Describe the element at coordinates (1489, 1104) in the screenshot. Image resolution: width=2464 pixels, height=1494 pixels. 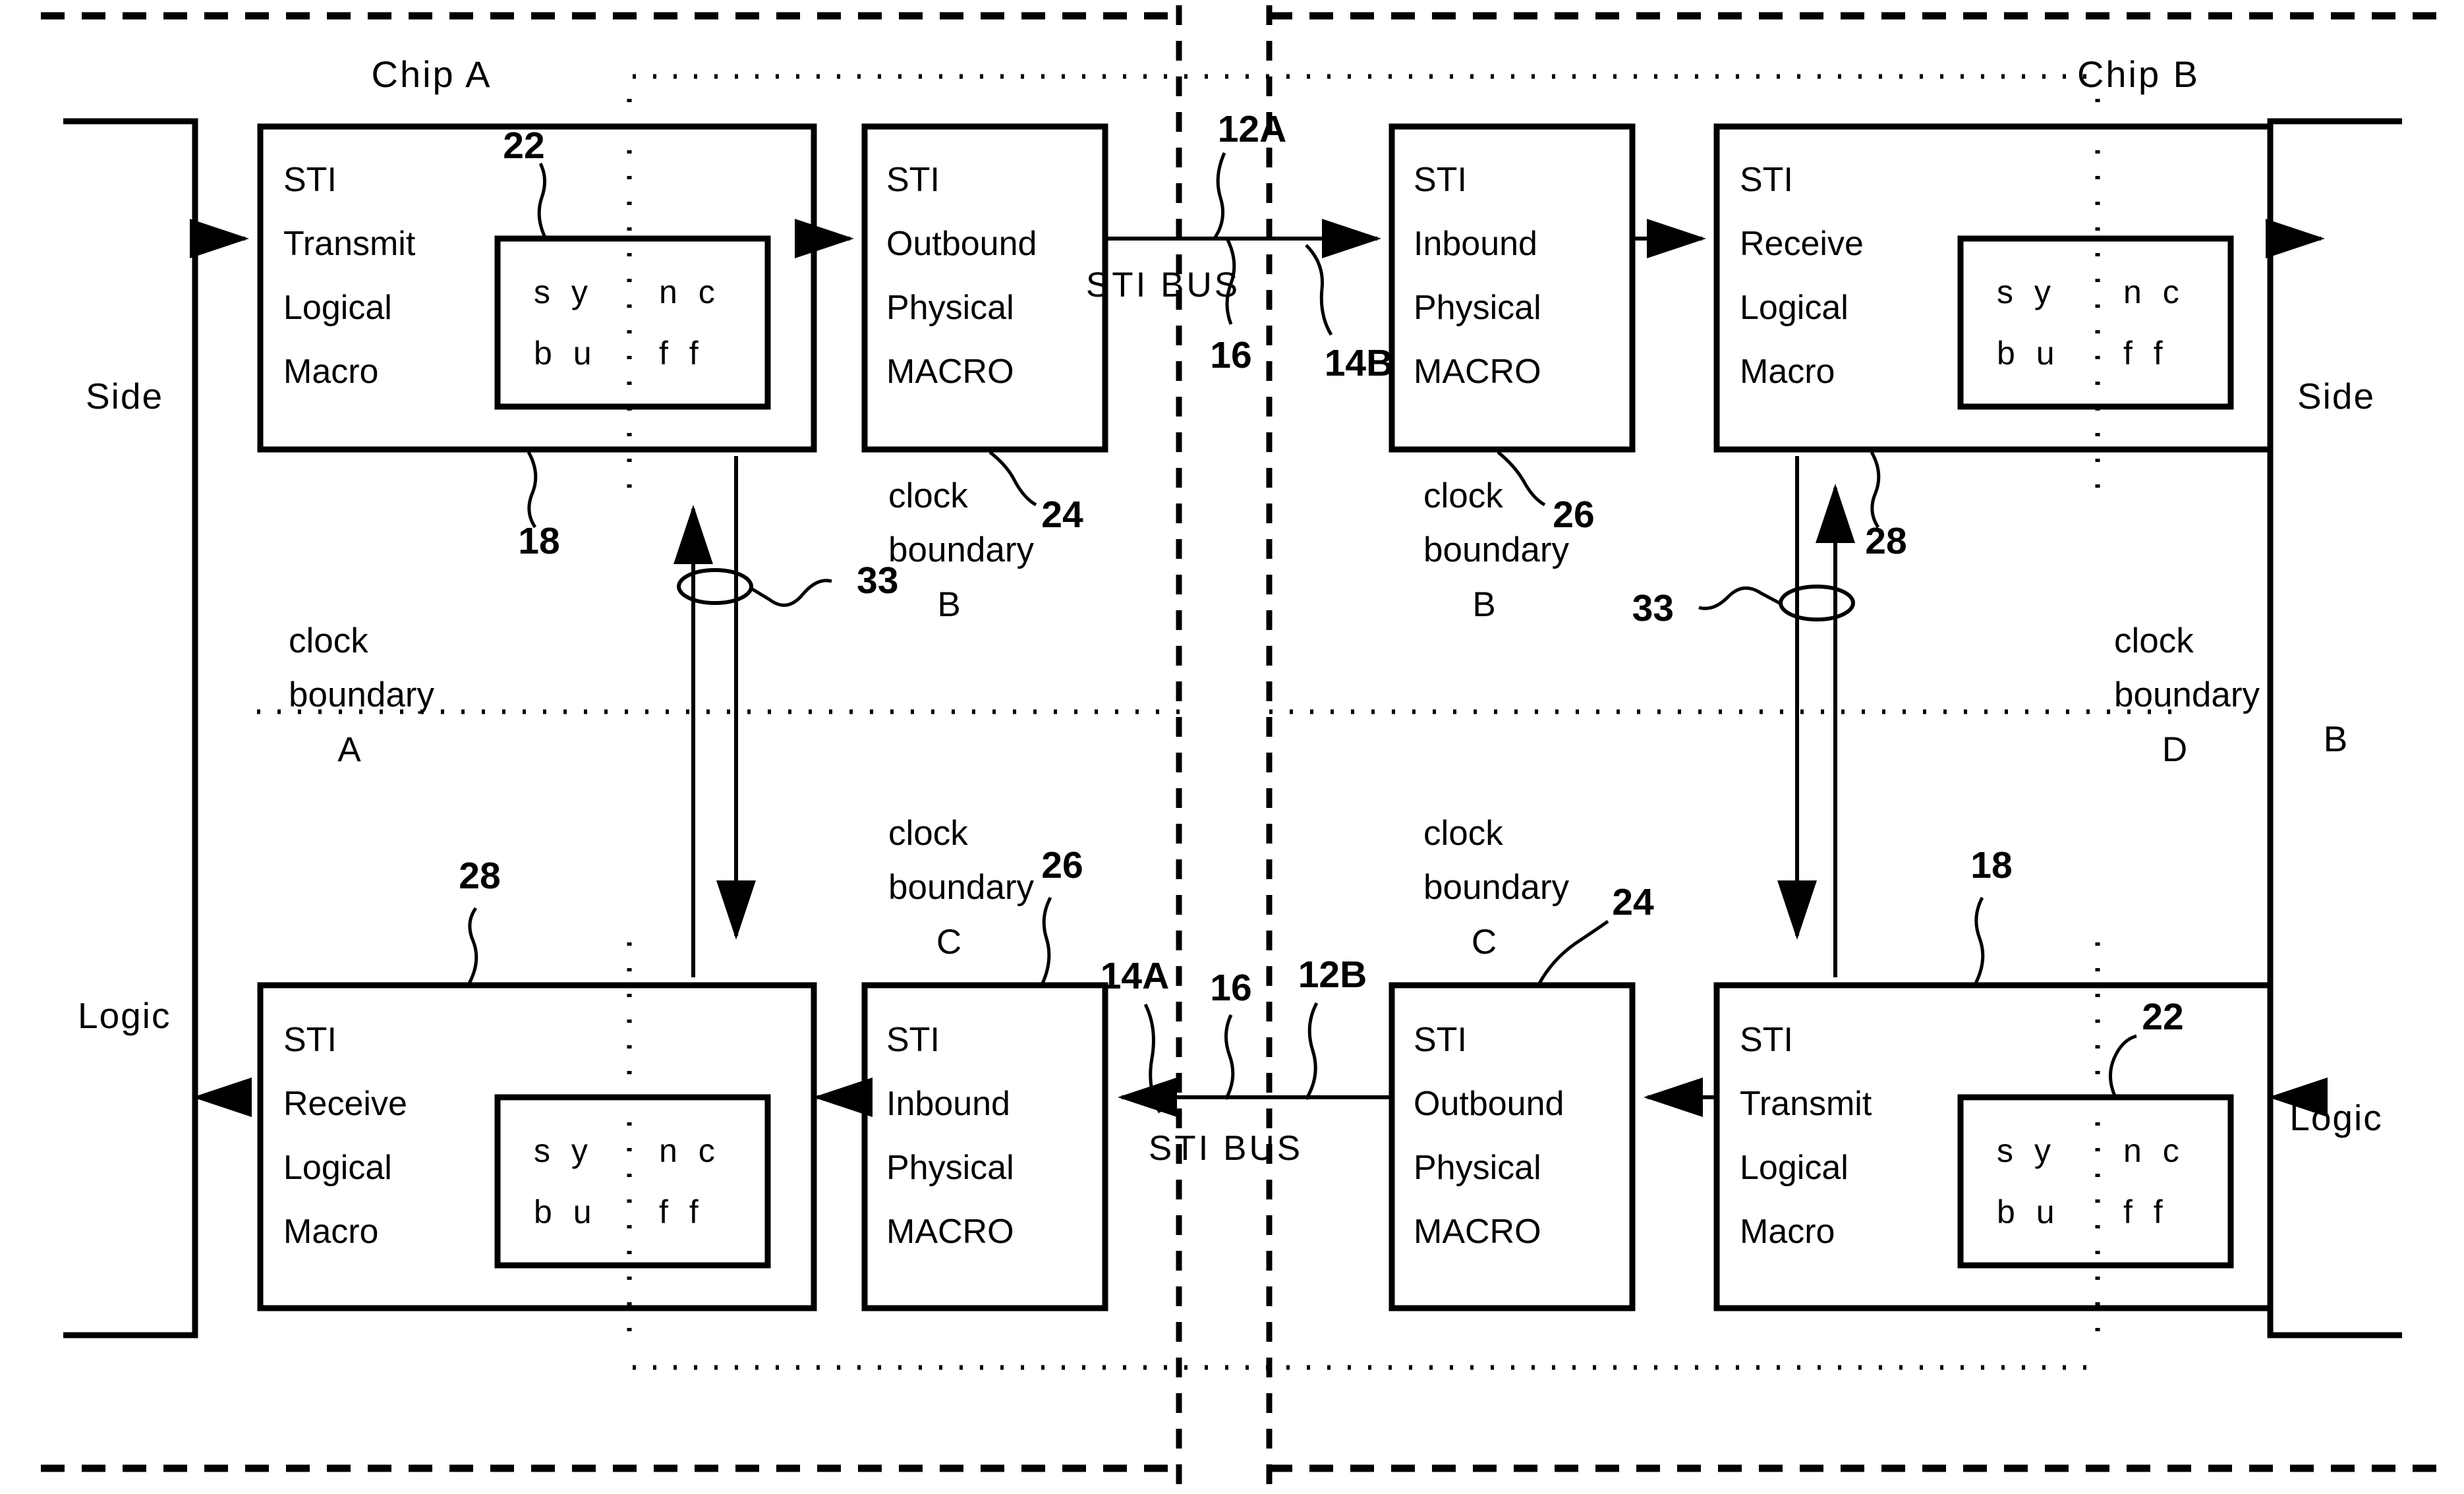
I see `block-label-out-b-line2: Outbound` at that location.